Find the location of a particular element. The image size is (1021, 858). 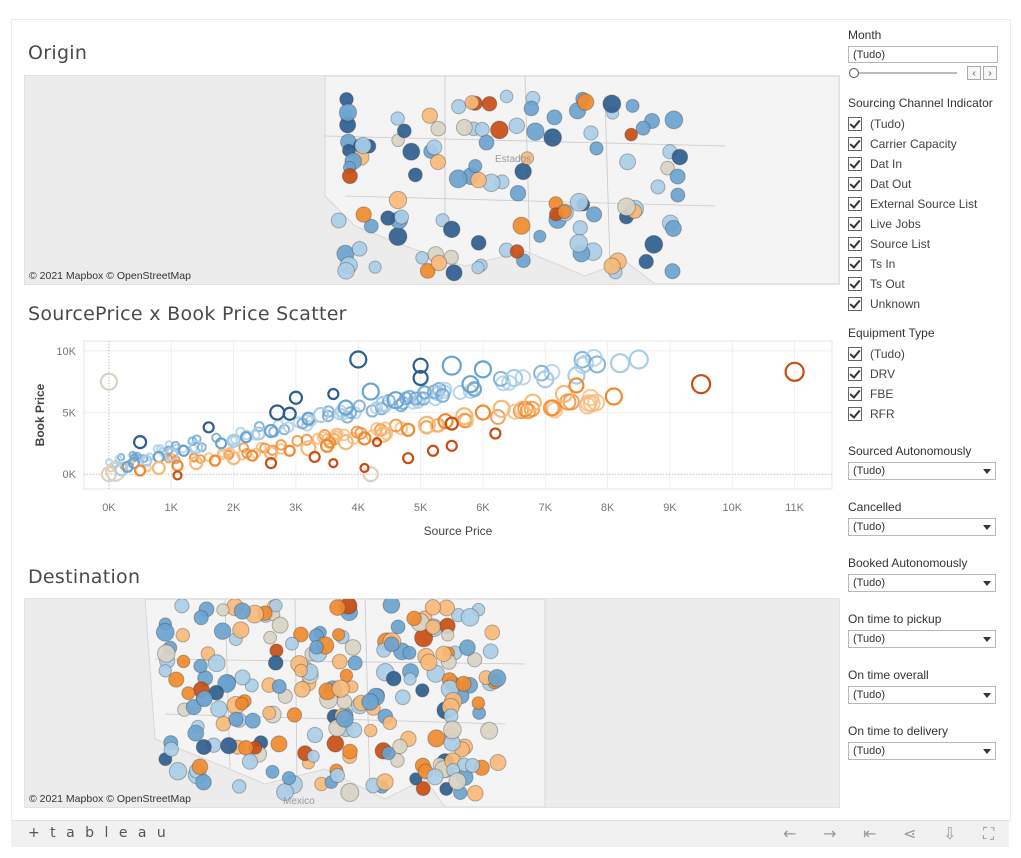

sourcing-checkbox-row: Carrier Capacity is located at coordinates (928, 144).